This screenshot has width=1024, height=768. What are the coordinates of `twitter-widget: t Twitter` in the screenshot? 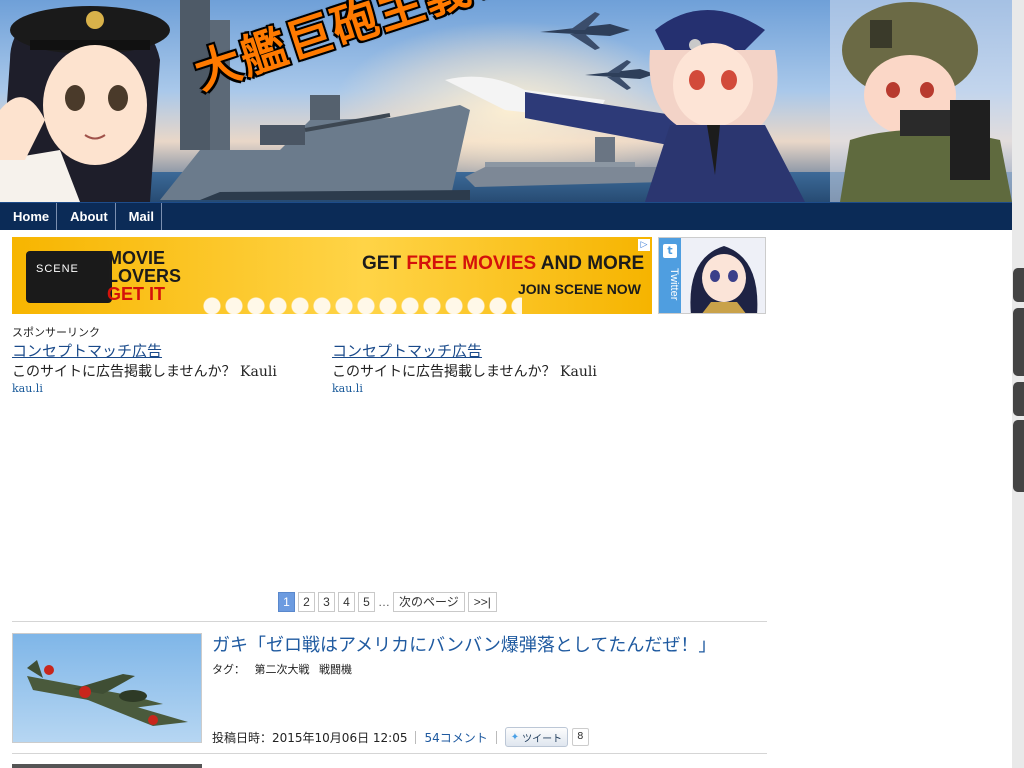 It's located at (712, 275).